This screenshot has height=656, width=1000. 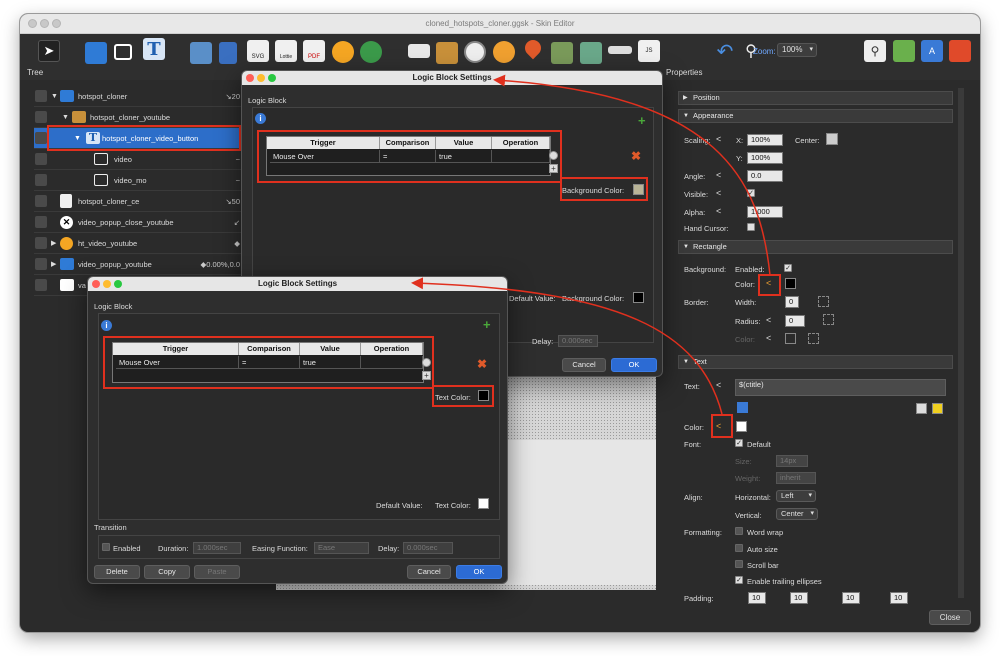 I want to click on translate-small-icon, so click(x=921, y=408).